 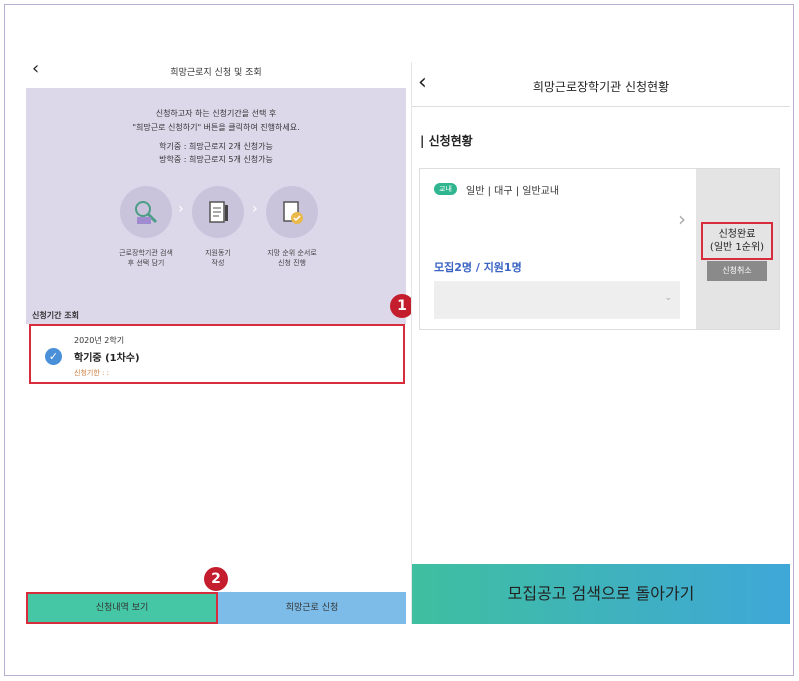 I want to click on section-title: 신청기간 조회, so click(x=55, y=315).